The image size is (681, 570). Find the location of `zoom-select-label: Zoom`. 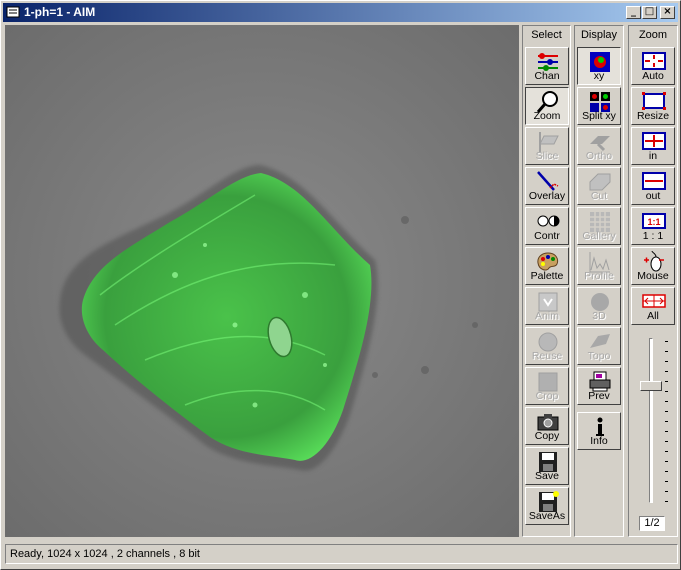

zoom-select-label: Zoom is located at coordinates (547, 116).